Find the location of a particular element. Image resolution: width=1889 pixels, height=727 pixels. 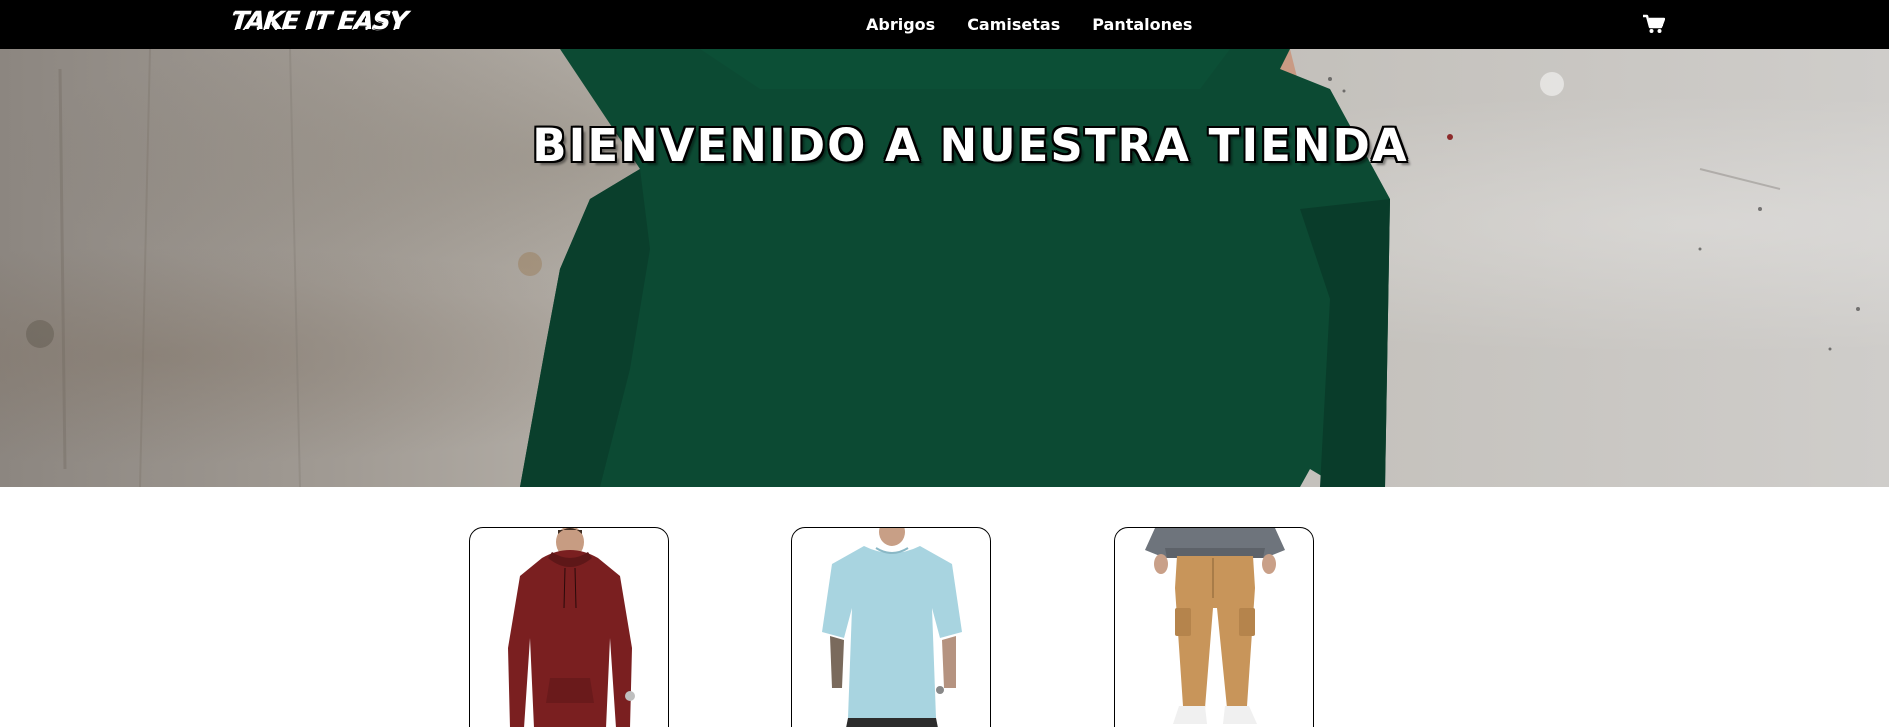

product-image-pants is located at coordinates (1215, 626).